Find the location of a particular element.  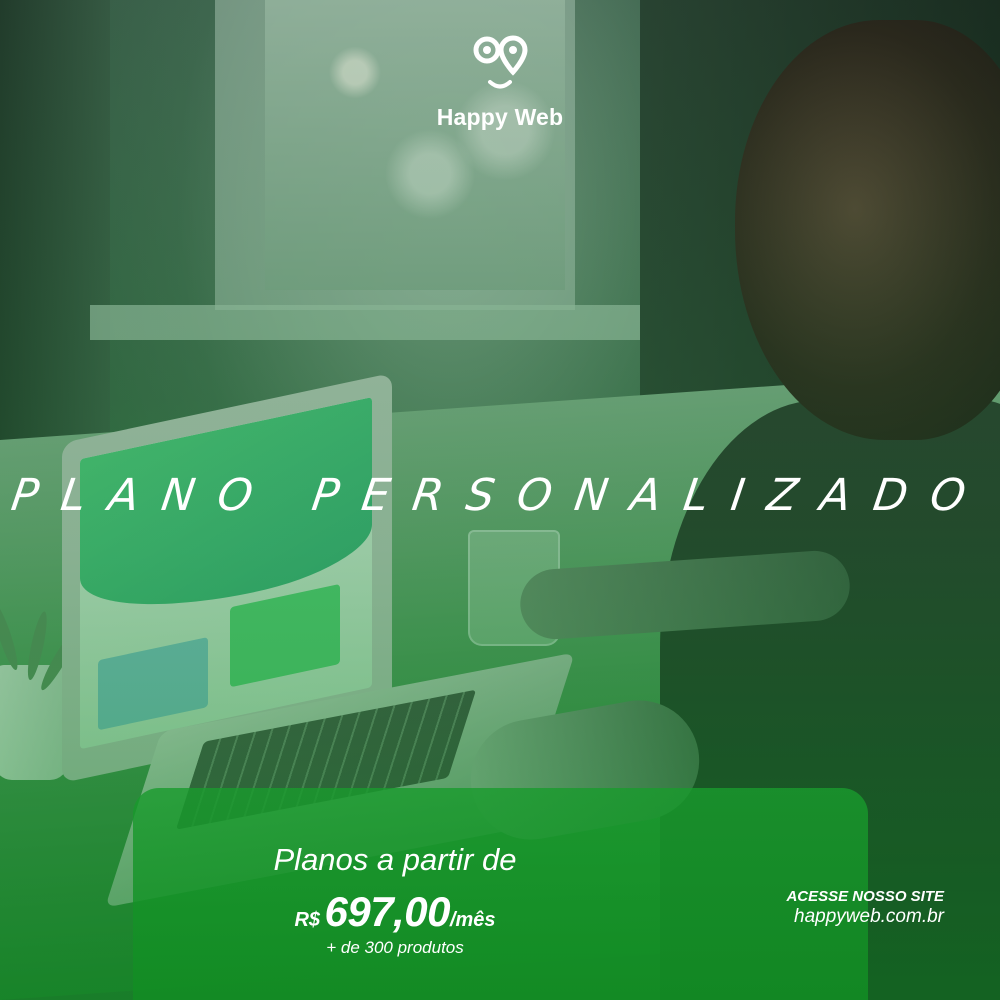

offer-intro: Planos a partir de is located at coordinates (395, 859).